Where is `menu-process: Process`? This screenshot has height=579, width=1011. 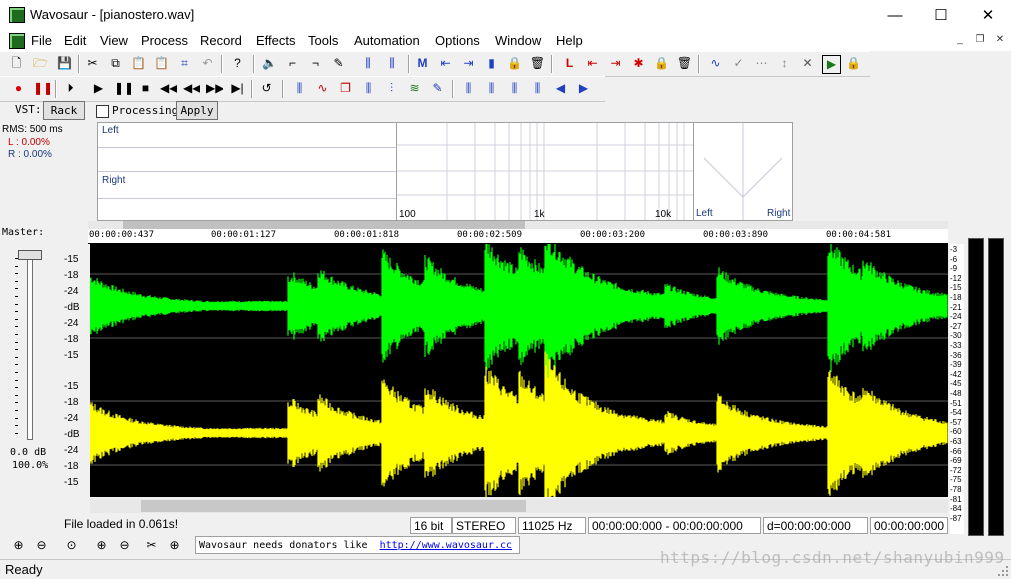
menu-process: Process is located at coordinates (164, 40).